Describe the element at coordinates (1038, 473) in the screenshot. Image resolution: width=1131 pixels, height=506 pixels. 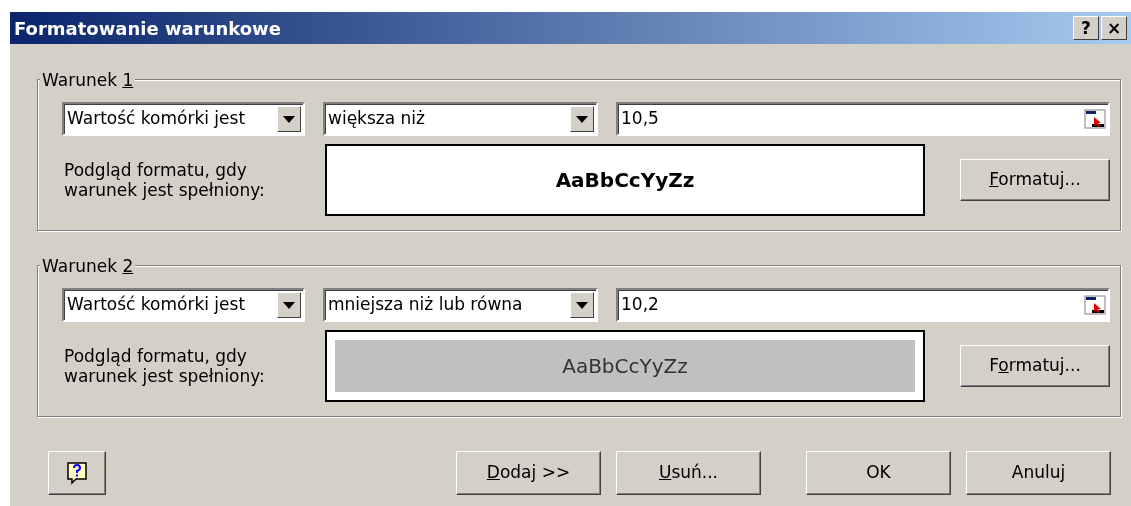
I see `dialog-button: Anuluj` at that location.